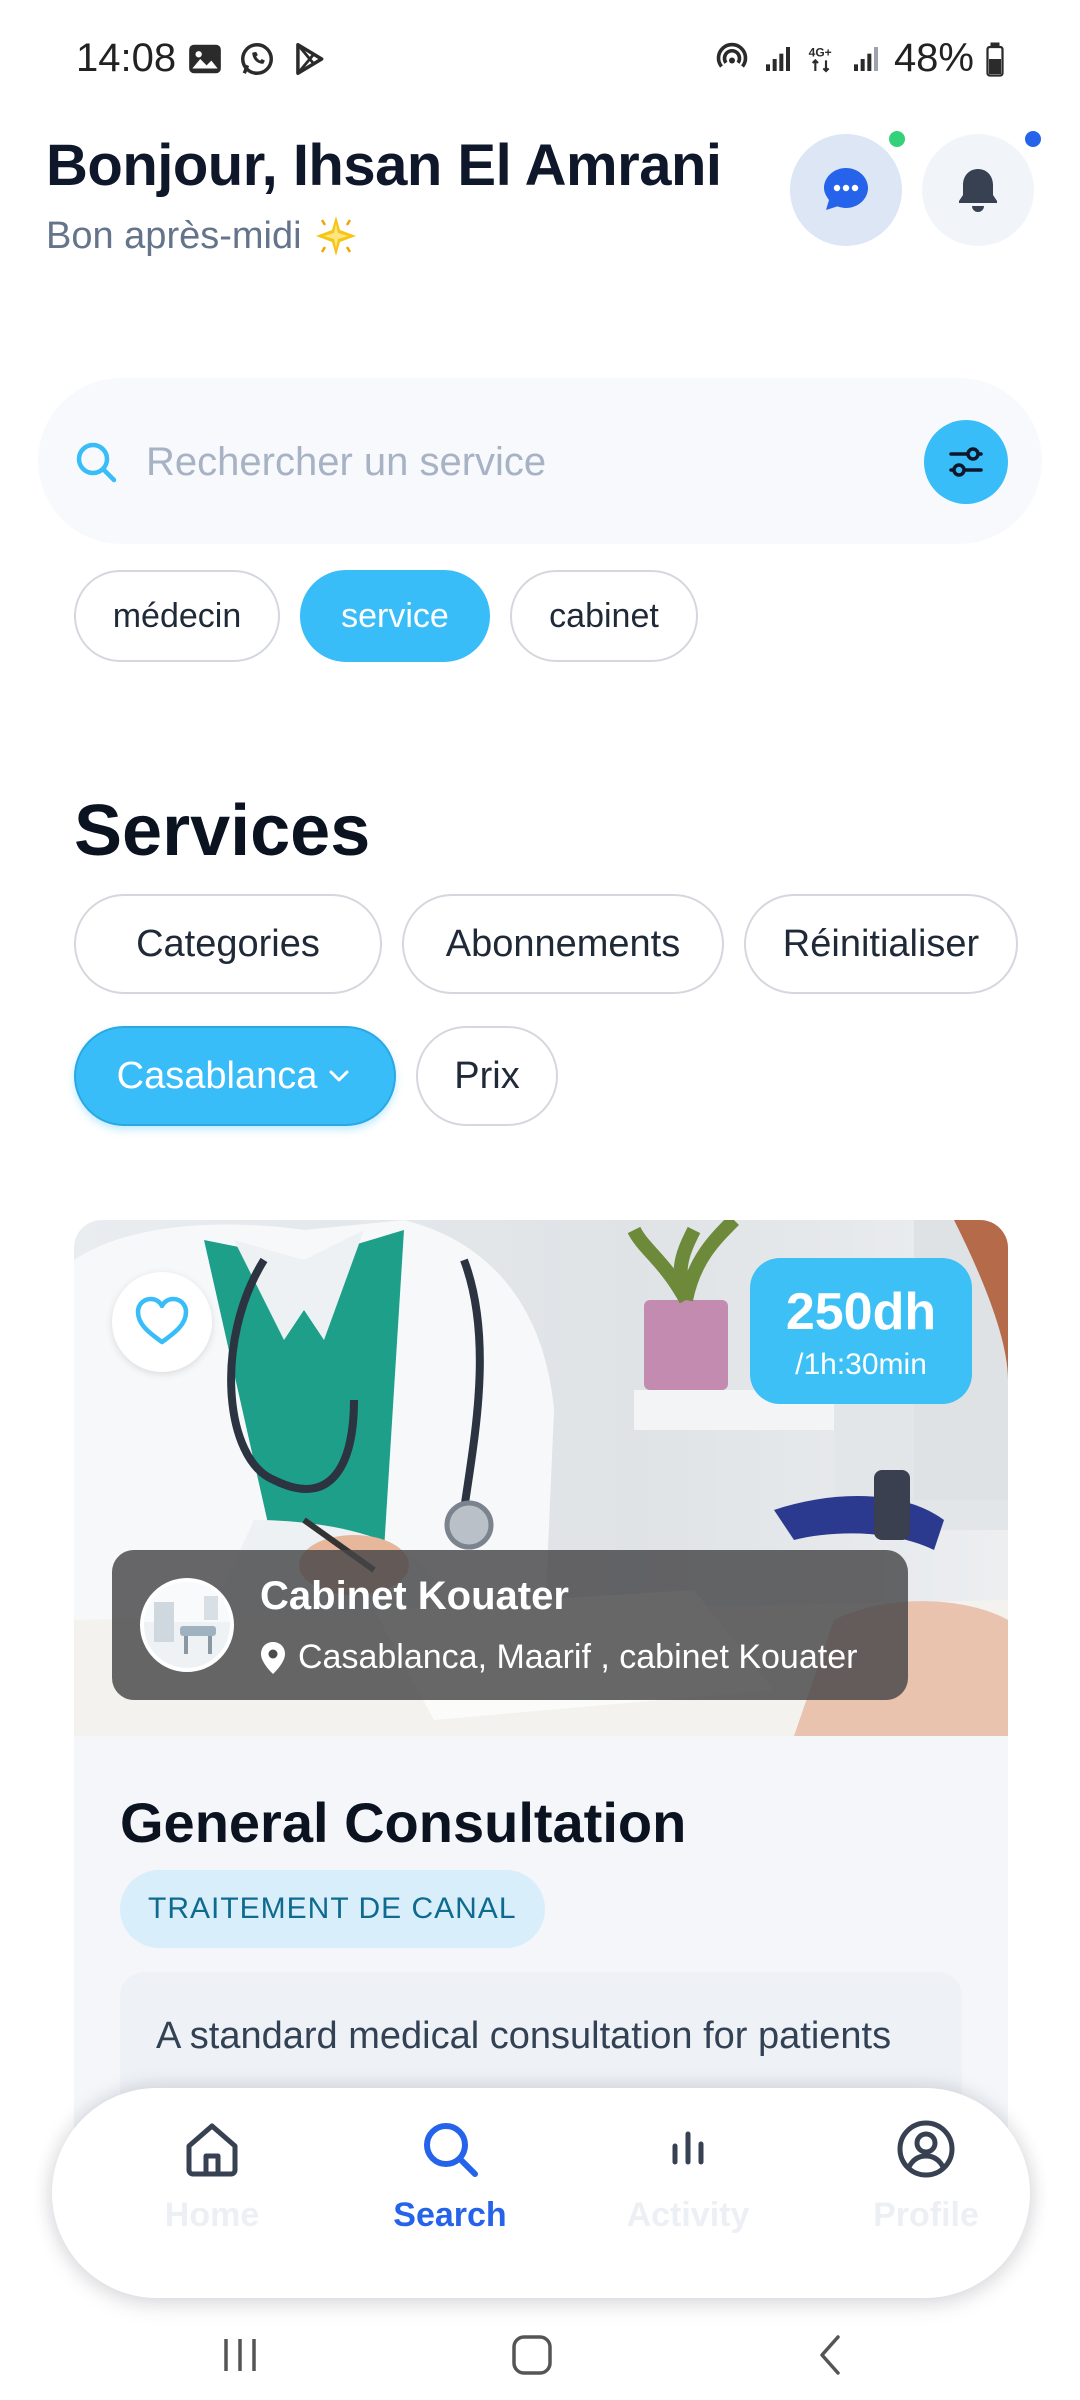 The height and width of the screenshot is (2400, 1080). I want to click on battery-percentage: 48%, so click(933, 58).